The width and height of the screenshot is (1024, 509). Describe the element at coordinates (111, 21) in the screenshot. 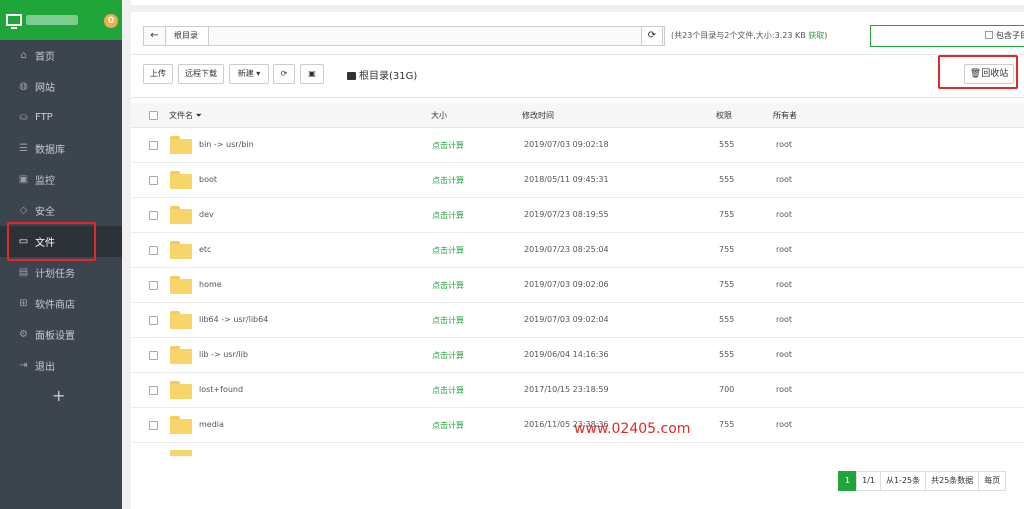

I see `notification-badge: 0` at that location.